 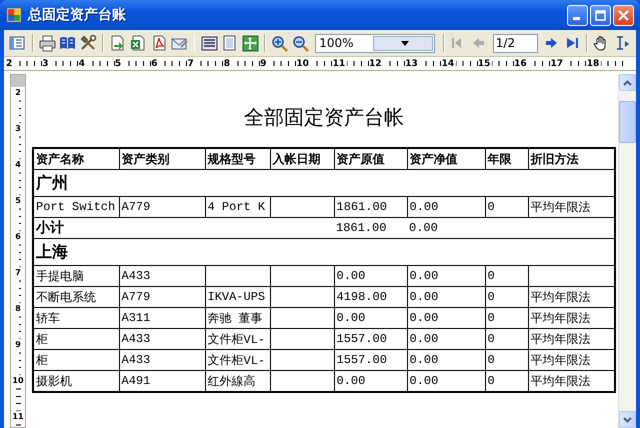 What do you see at coordinates (521, 63) in the screenshot?
I see `ruler-number: 16` at bounding box center [521, 63].